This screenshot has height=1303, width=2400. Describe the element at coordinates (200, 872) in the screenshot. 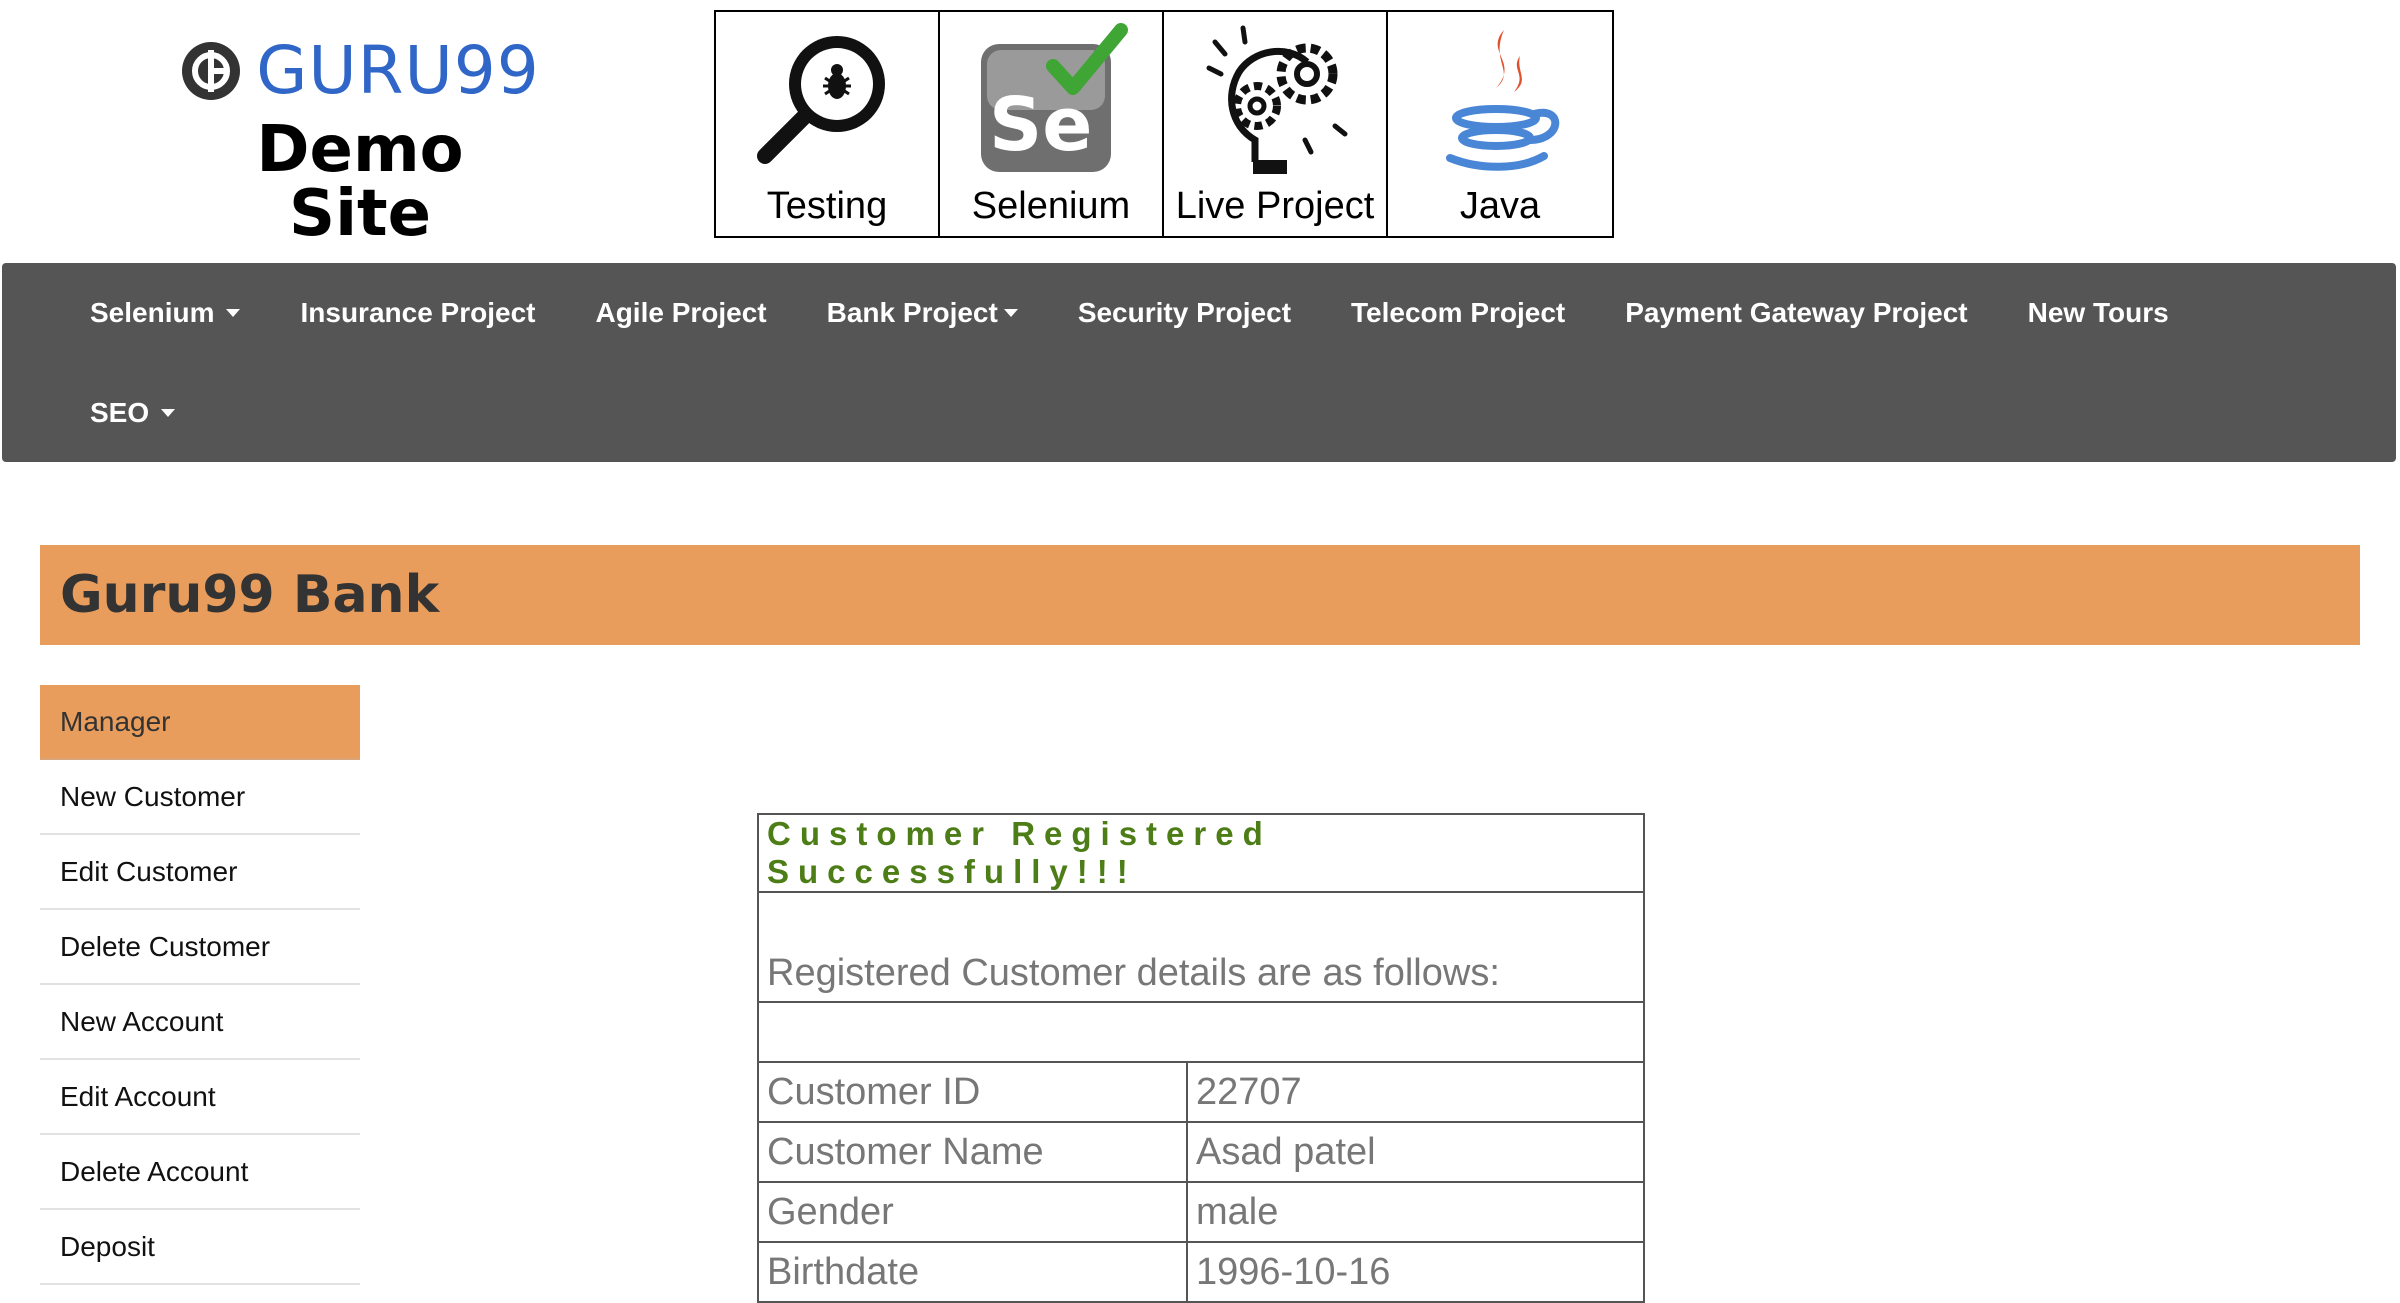

I see `sidebar-item-edit-customer: Edit Customer` at that location.